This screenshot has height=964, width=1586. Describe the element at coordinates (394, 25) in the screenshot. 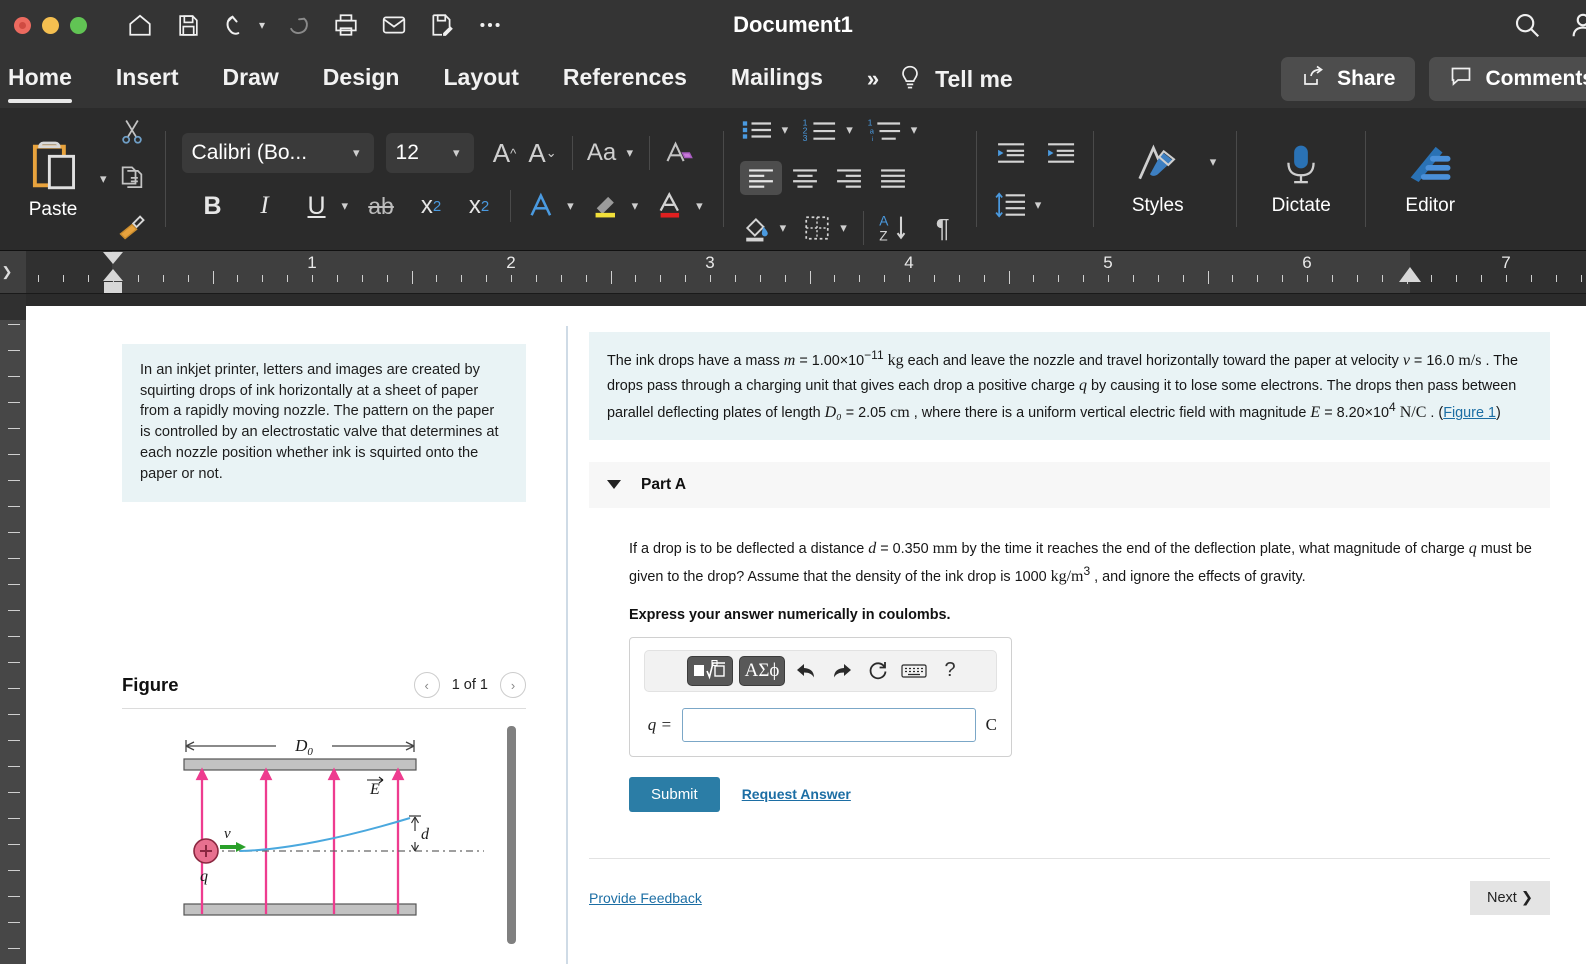

I see `mail-icon` at that location.